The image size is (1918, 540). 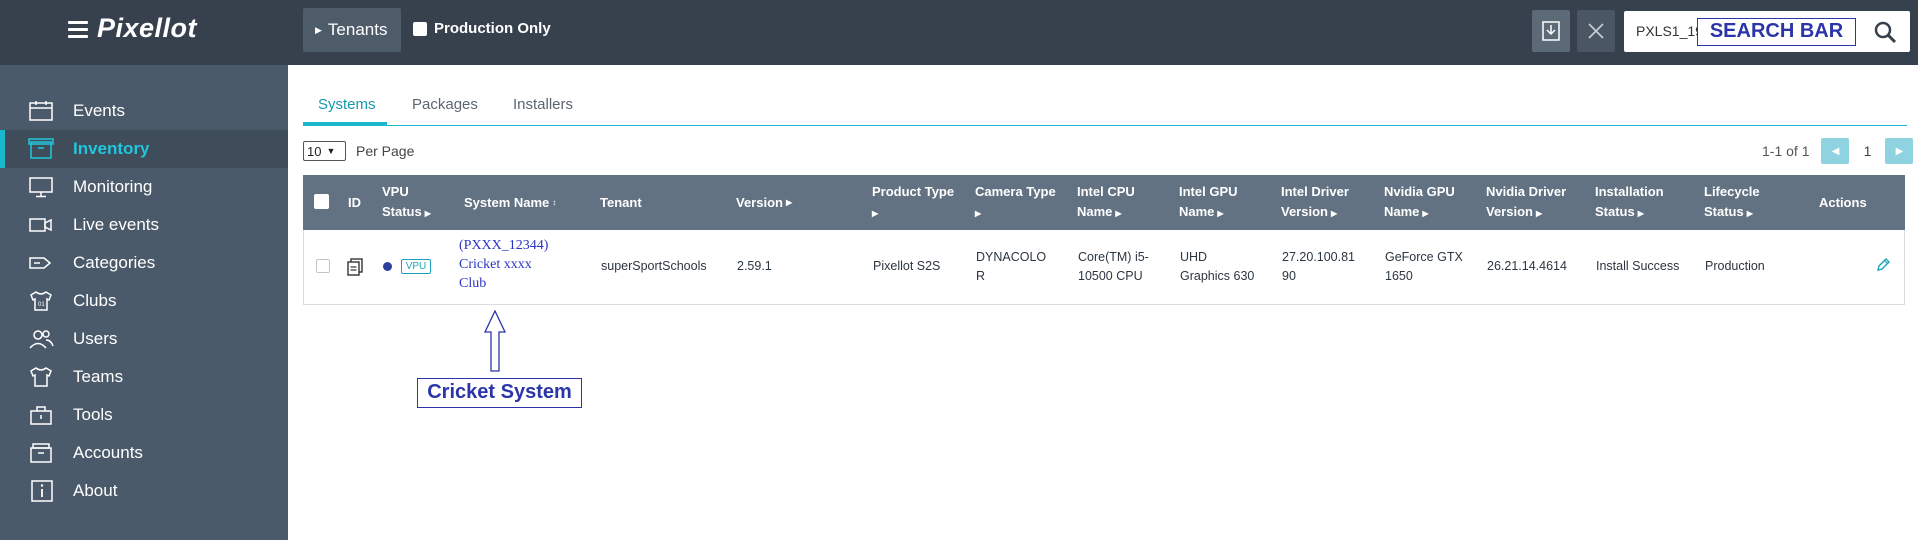 What do you see at coordinates (114, 262) in the screenshot?
I see `sidebar-item-label: Categories` at bounding box center [114, 262].